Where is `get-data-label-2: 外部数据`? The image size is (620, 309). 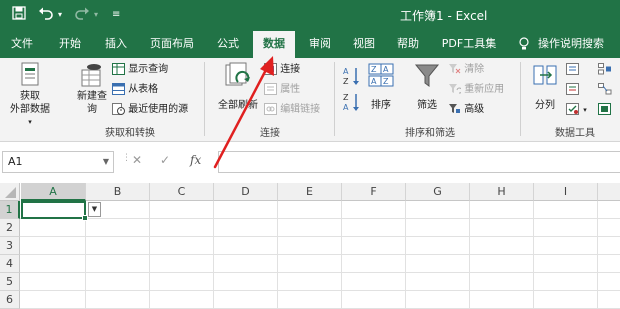 get-data-label-2: 外部数据 is located at coordinates (30, 109).